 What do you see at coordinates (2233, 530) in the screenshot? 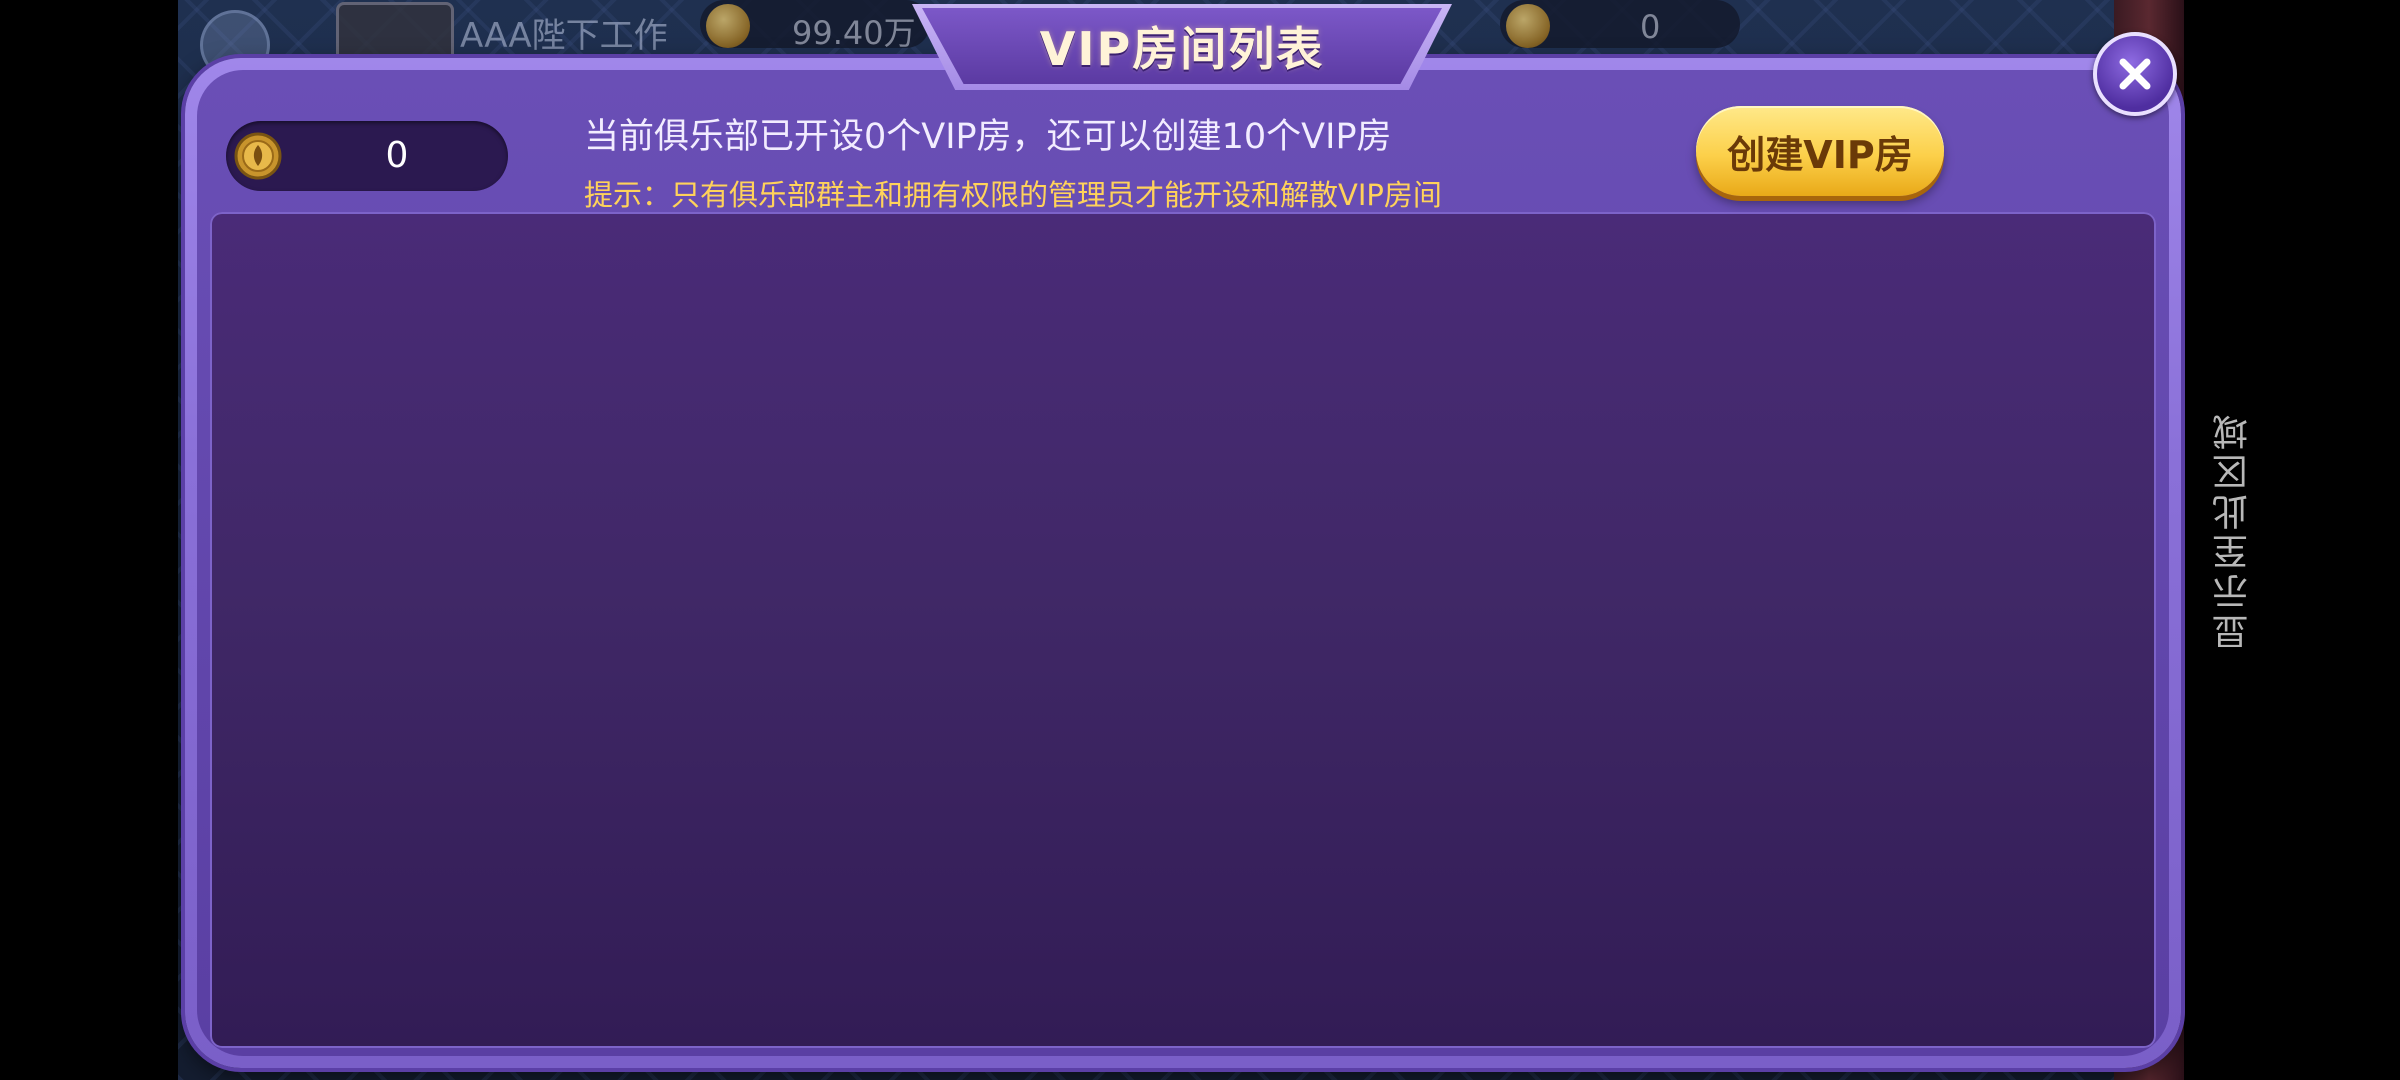
I see `side-caption: 显示至此区域` at bounding box center [2233, 530].